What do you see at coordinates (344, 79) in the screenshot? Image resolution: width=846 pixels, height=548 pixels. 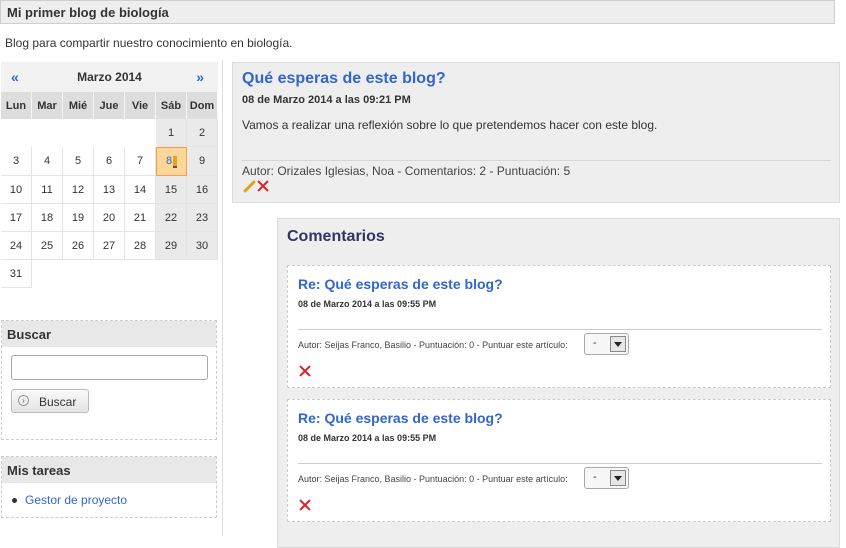 I see `post-title-link: Qué esperas de este blog?` at bounding box center [344, 79].